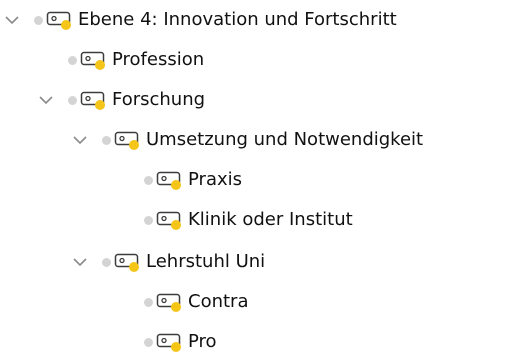 The height and width of the screenshot is (358, 520). I want to click on tree-node-label: Klinik oder Institut, so click(270, 219).